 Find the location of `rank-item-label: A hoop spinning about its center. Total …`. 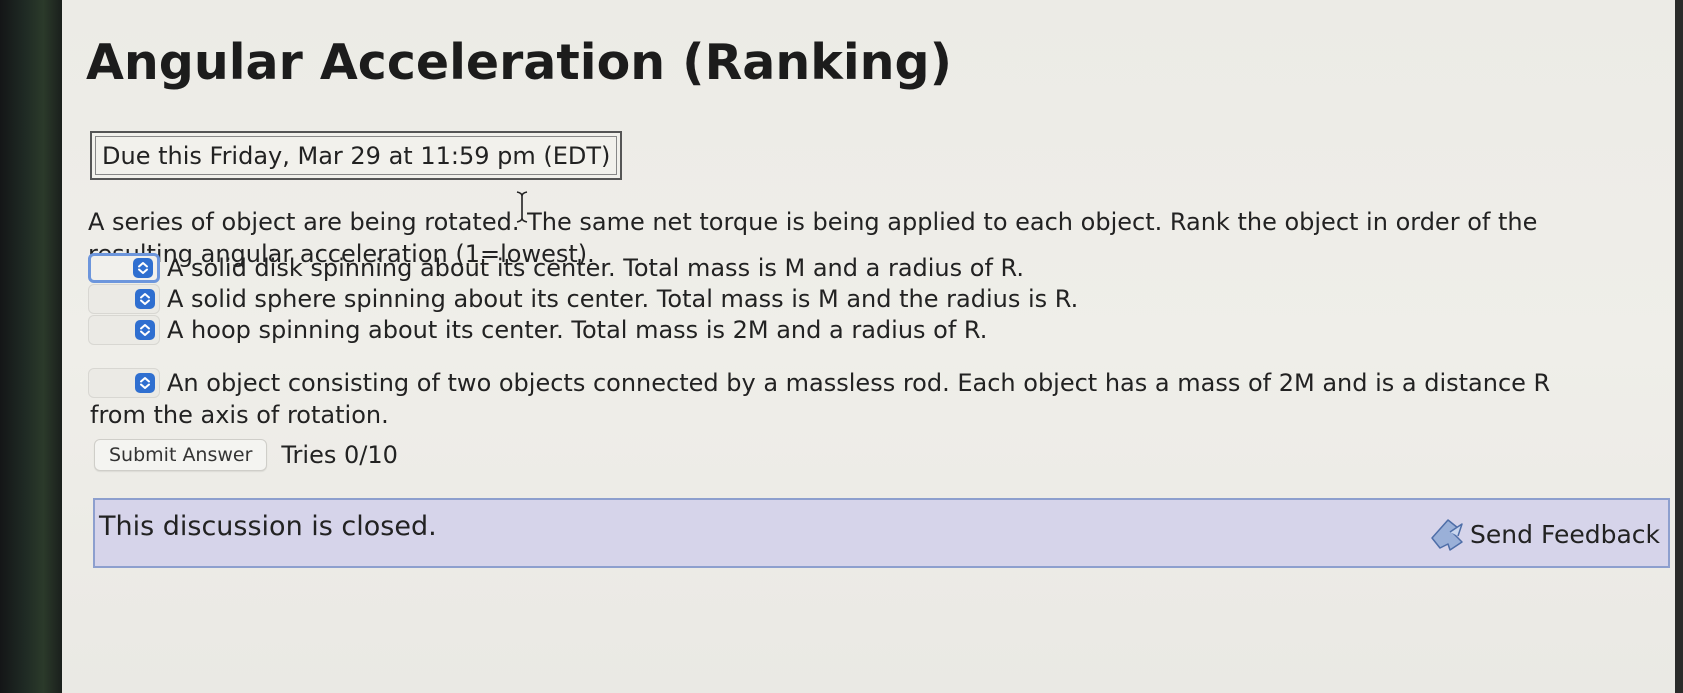

rank-item-label: A hoop spinning about its center. Total … is located at coordinates (577, 330).